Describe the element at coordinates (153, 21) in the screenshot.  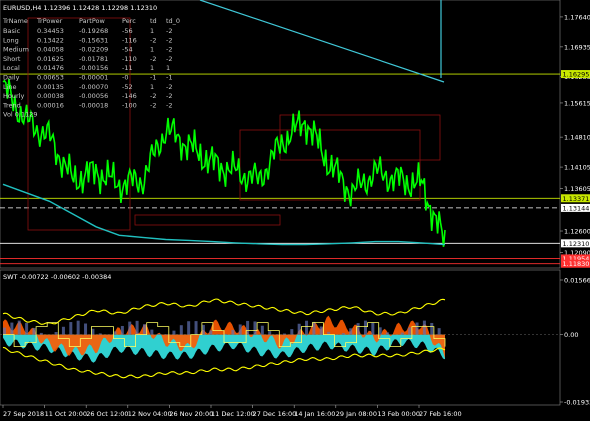
I see `table-header: td` at that location.